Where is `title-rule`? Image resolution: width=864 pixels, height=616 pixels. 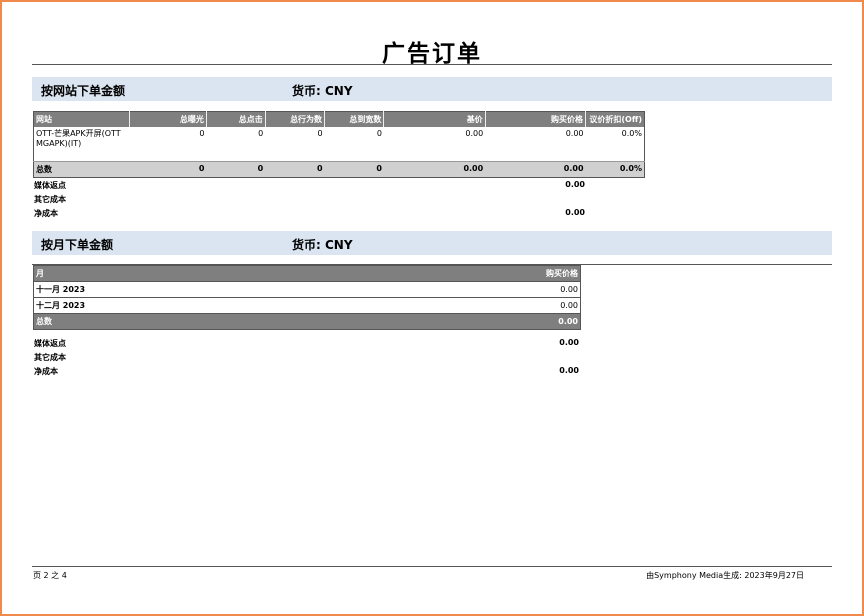
title-rule is located at coordinates (432, 64).